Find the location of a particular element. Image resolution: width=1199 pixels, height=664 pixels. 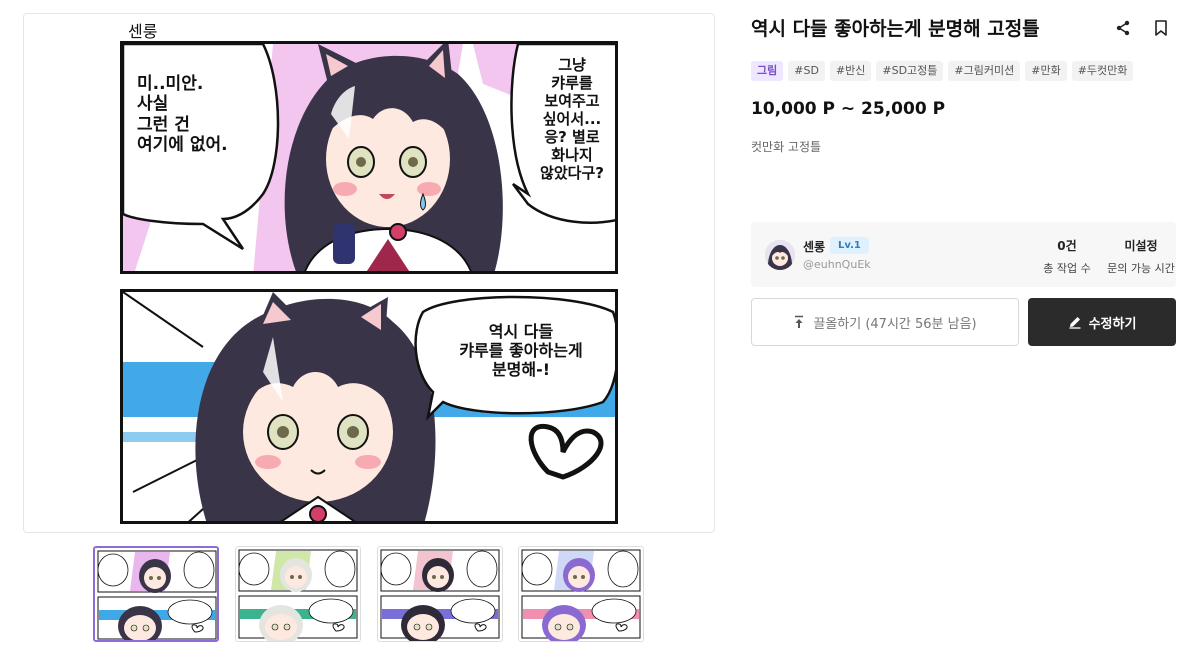

stat-total-works: 0건 총 작업 수 is located at coordinates (1067, 256).